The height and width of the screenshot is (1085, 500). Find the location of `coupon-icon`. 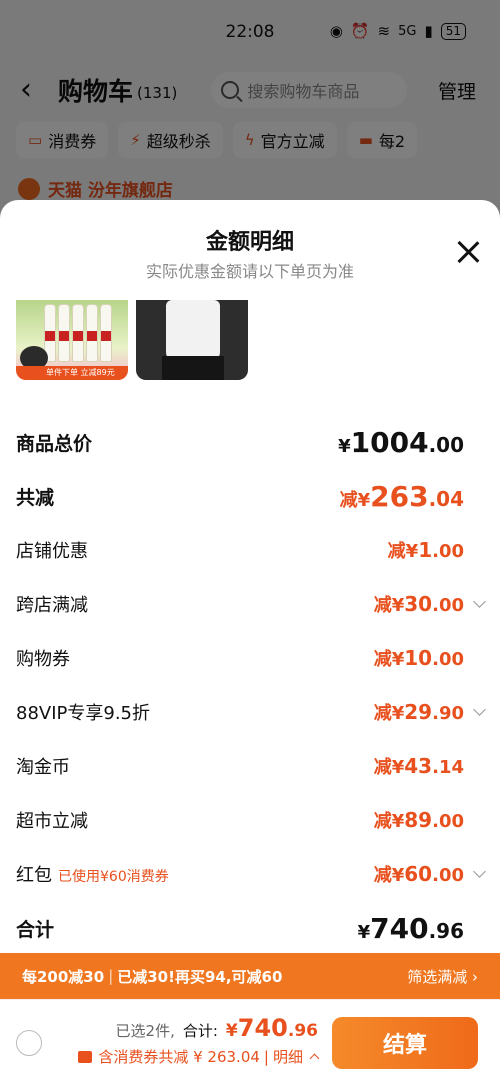

coupon-icon is located at coordinates (85, 1056).